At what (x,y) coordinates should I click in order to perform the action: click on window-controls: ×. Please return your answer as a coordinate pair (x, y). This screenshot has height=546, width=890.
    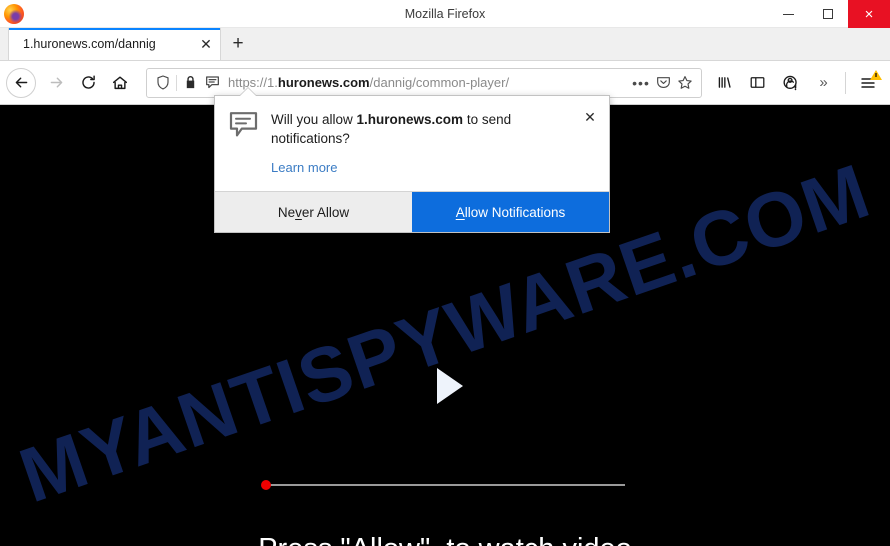
    Looking at the image, I should click on (829, 14).